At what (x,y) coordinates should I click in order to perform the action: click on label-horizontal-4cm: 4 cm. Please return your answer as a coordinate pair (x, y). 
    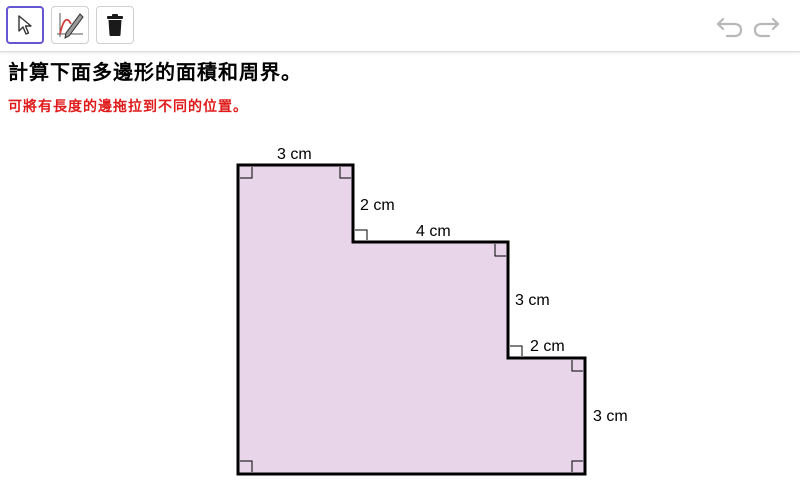
    Looking at the image, I should click on (433, 231).